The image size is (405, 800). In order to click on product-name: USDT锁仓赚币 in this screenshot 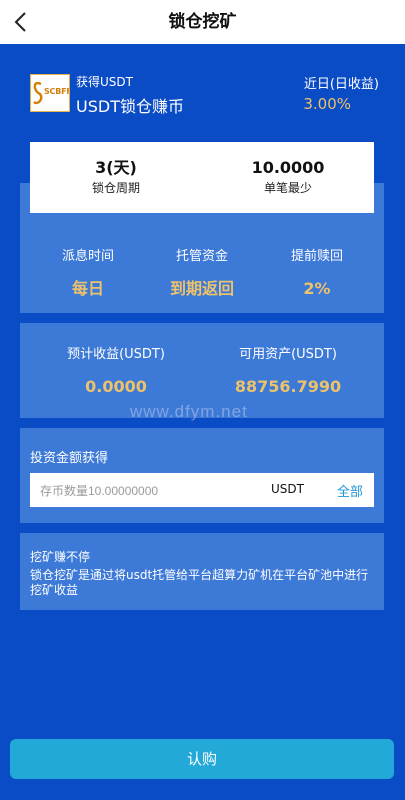, I will do `click(130, 106)`.